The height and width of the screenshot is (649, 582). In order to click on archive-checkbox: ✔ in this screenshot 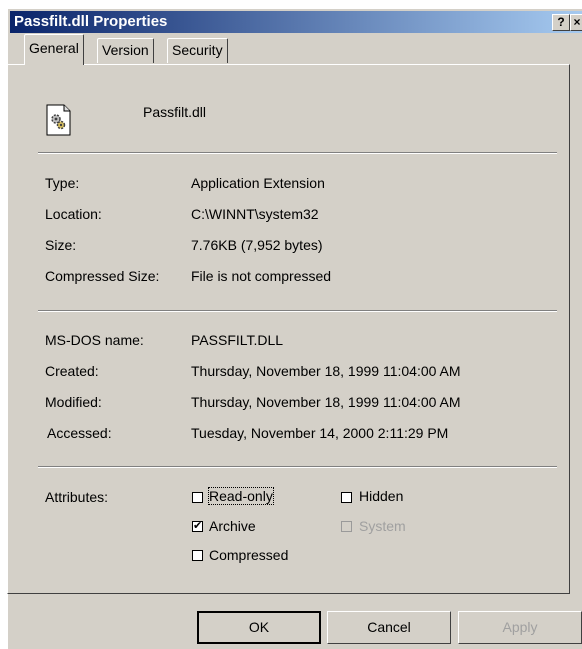, I will do `click(197, 526)`.